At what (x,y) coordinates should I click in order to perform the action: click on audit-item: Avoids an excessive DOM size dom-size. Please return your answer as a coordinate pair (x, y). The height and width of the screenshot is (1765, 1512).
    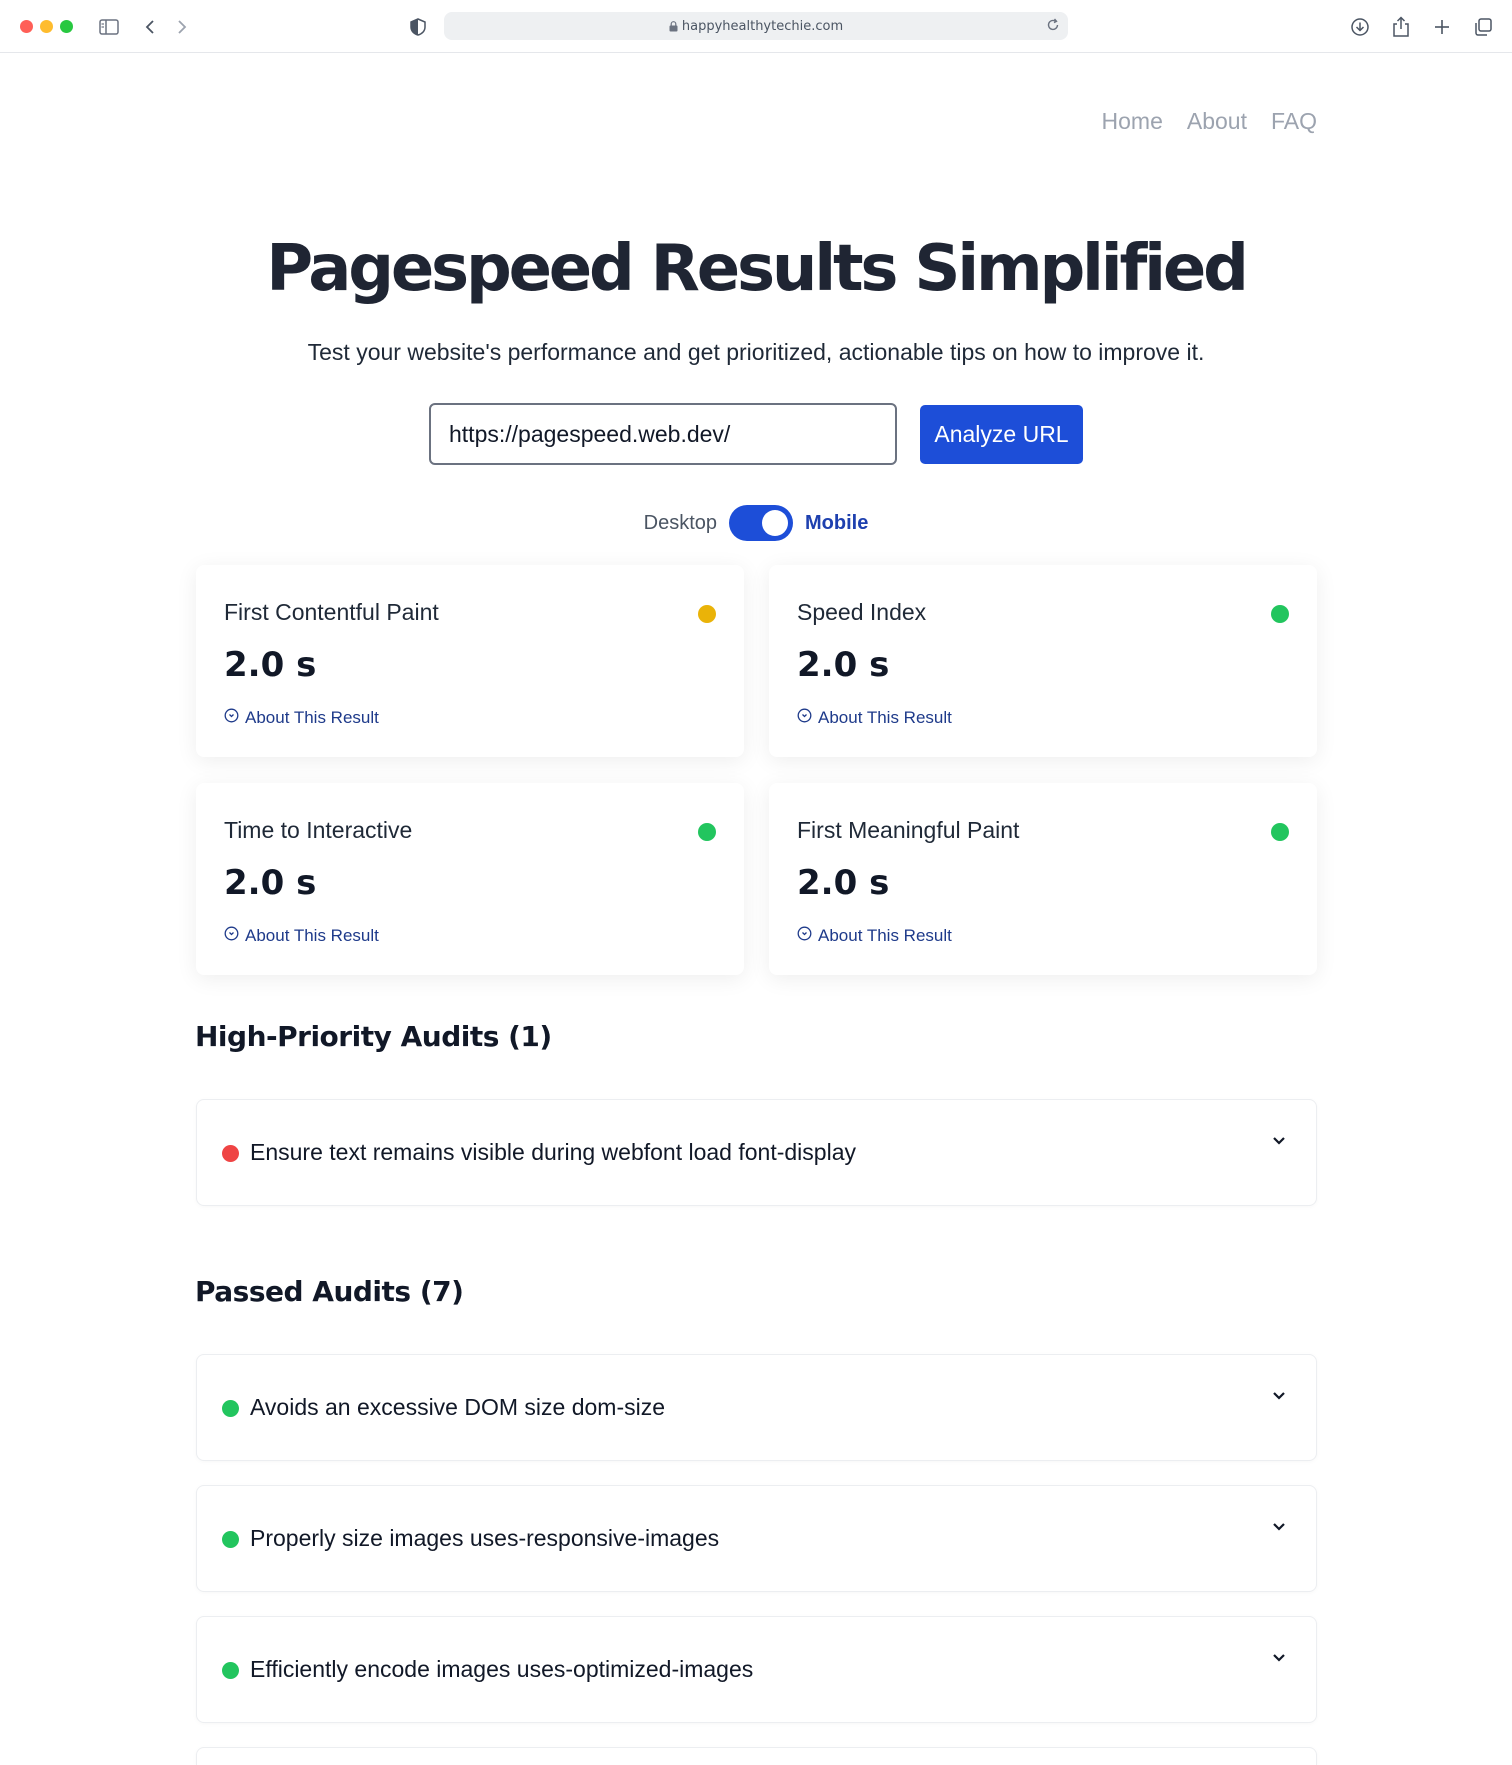
    Looking at the image, I should click on (756, 1407).